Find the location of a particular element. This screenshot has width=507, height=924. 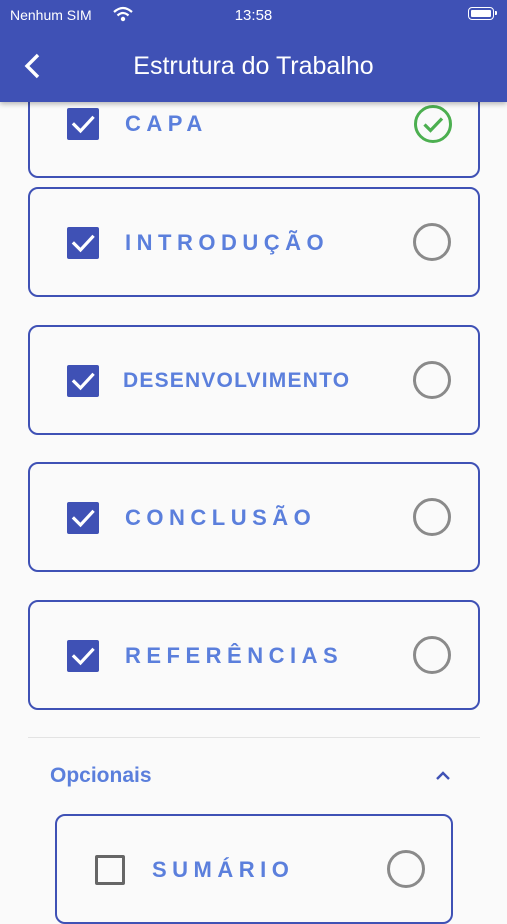

section-card-desenvolvimento: DESENVOLVIMENTO is located at coordinates (254, 380).